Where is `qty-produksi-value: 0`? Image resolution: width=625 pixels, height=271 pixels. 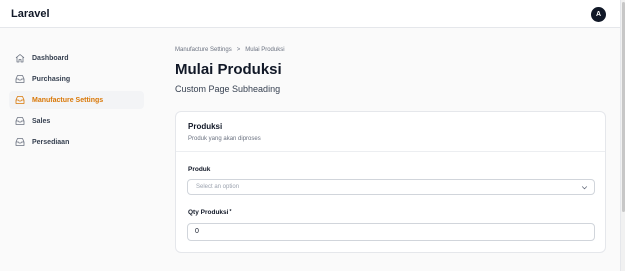 qty-produksi-value: 0 is located at coordinates (197, 231).